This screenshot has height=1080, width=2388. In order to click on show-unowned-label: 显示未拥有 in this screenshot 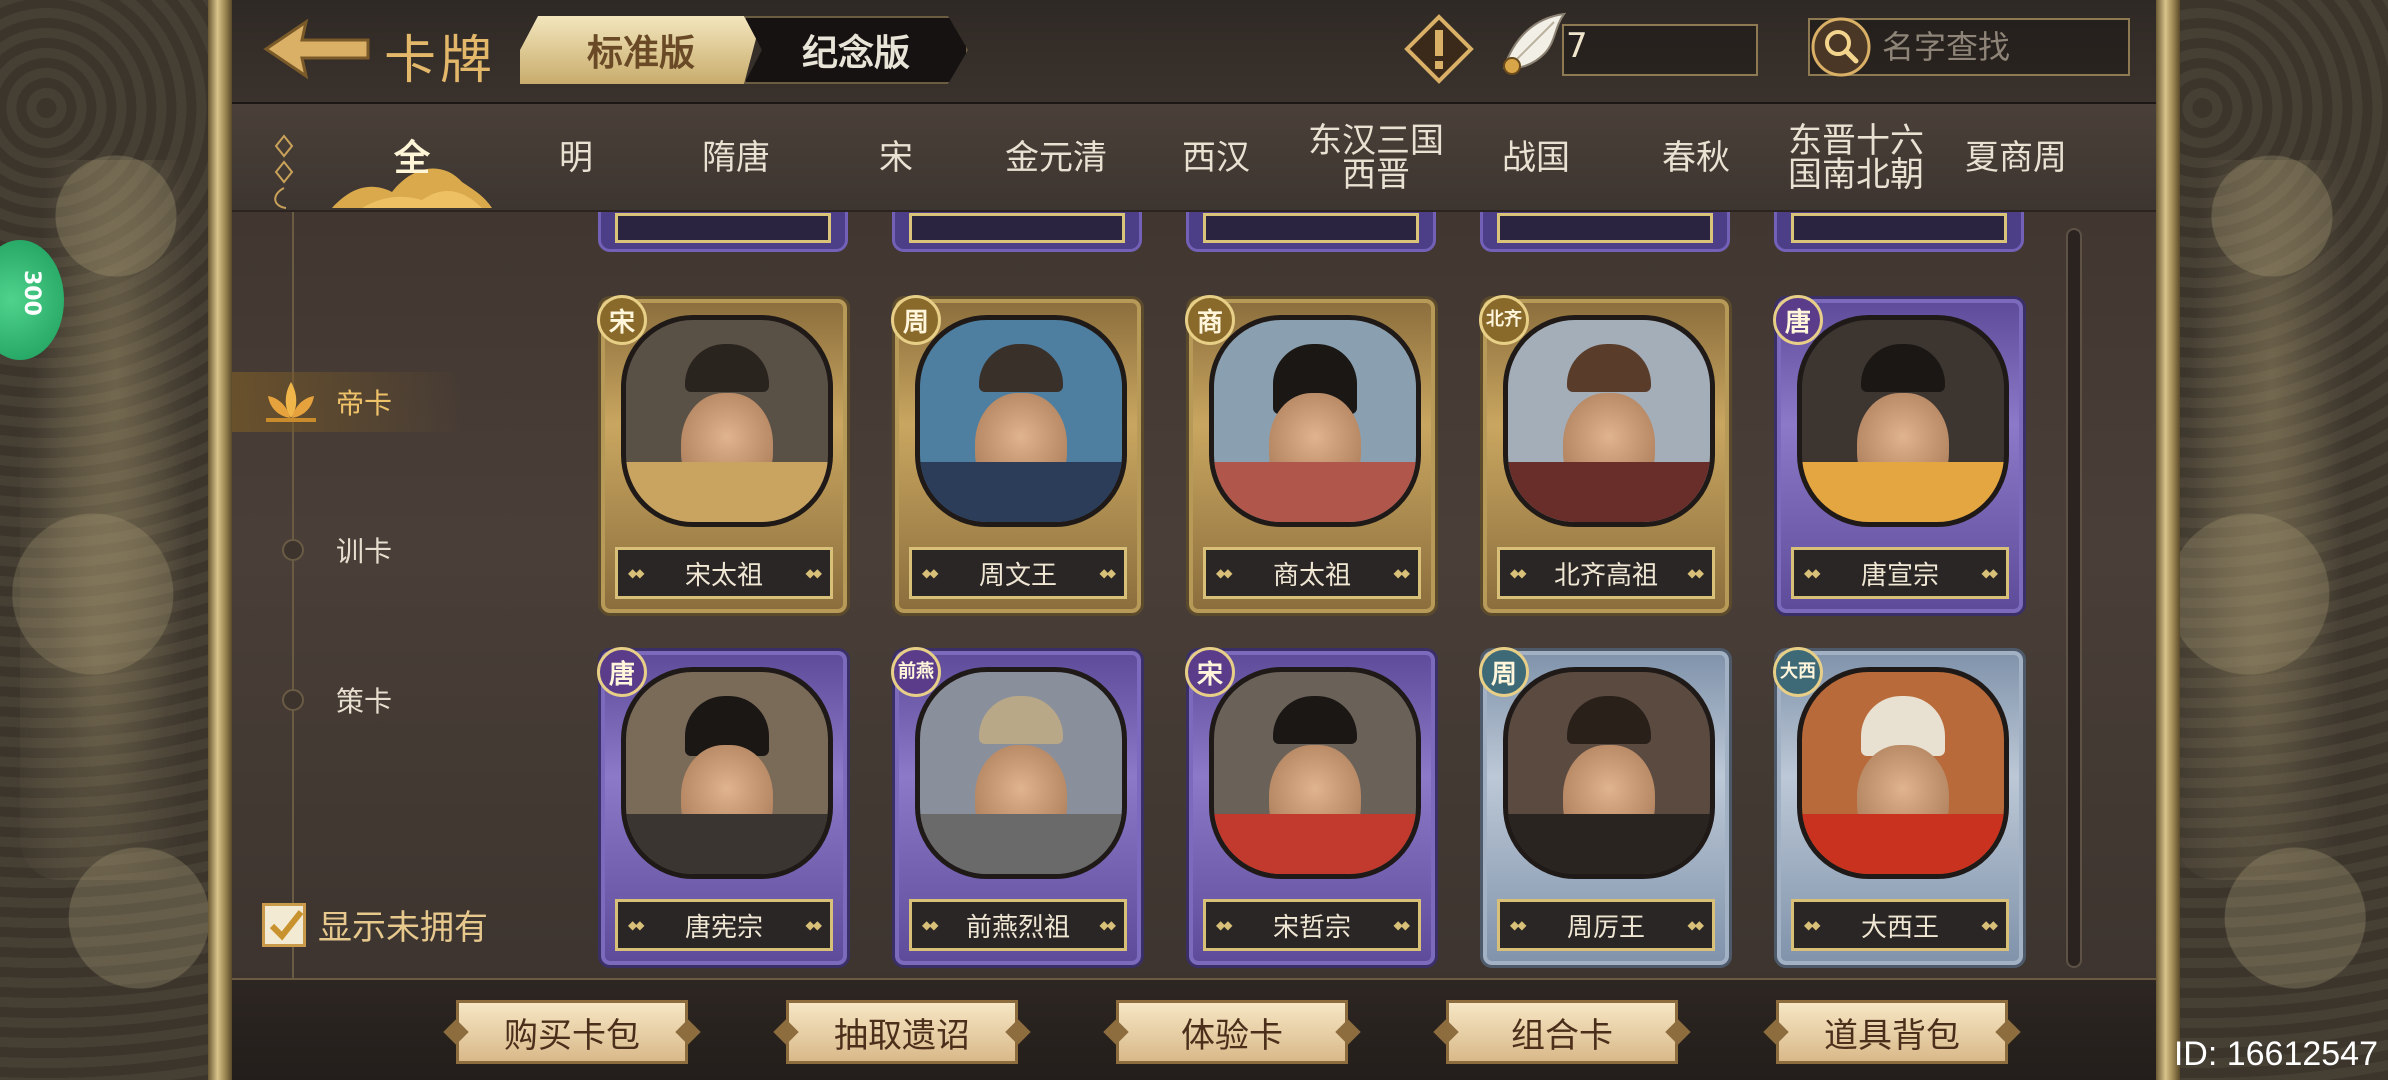, I will do `click(403, 928)`.